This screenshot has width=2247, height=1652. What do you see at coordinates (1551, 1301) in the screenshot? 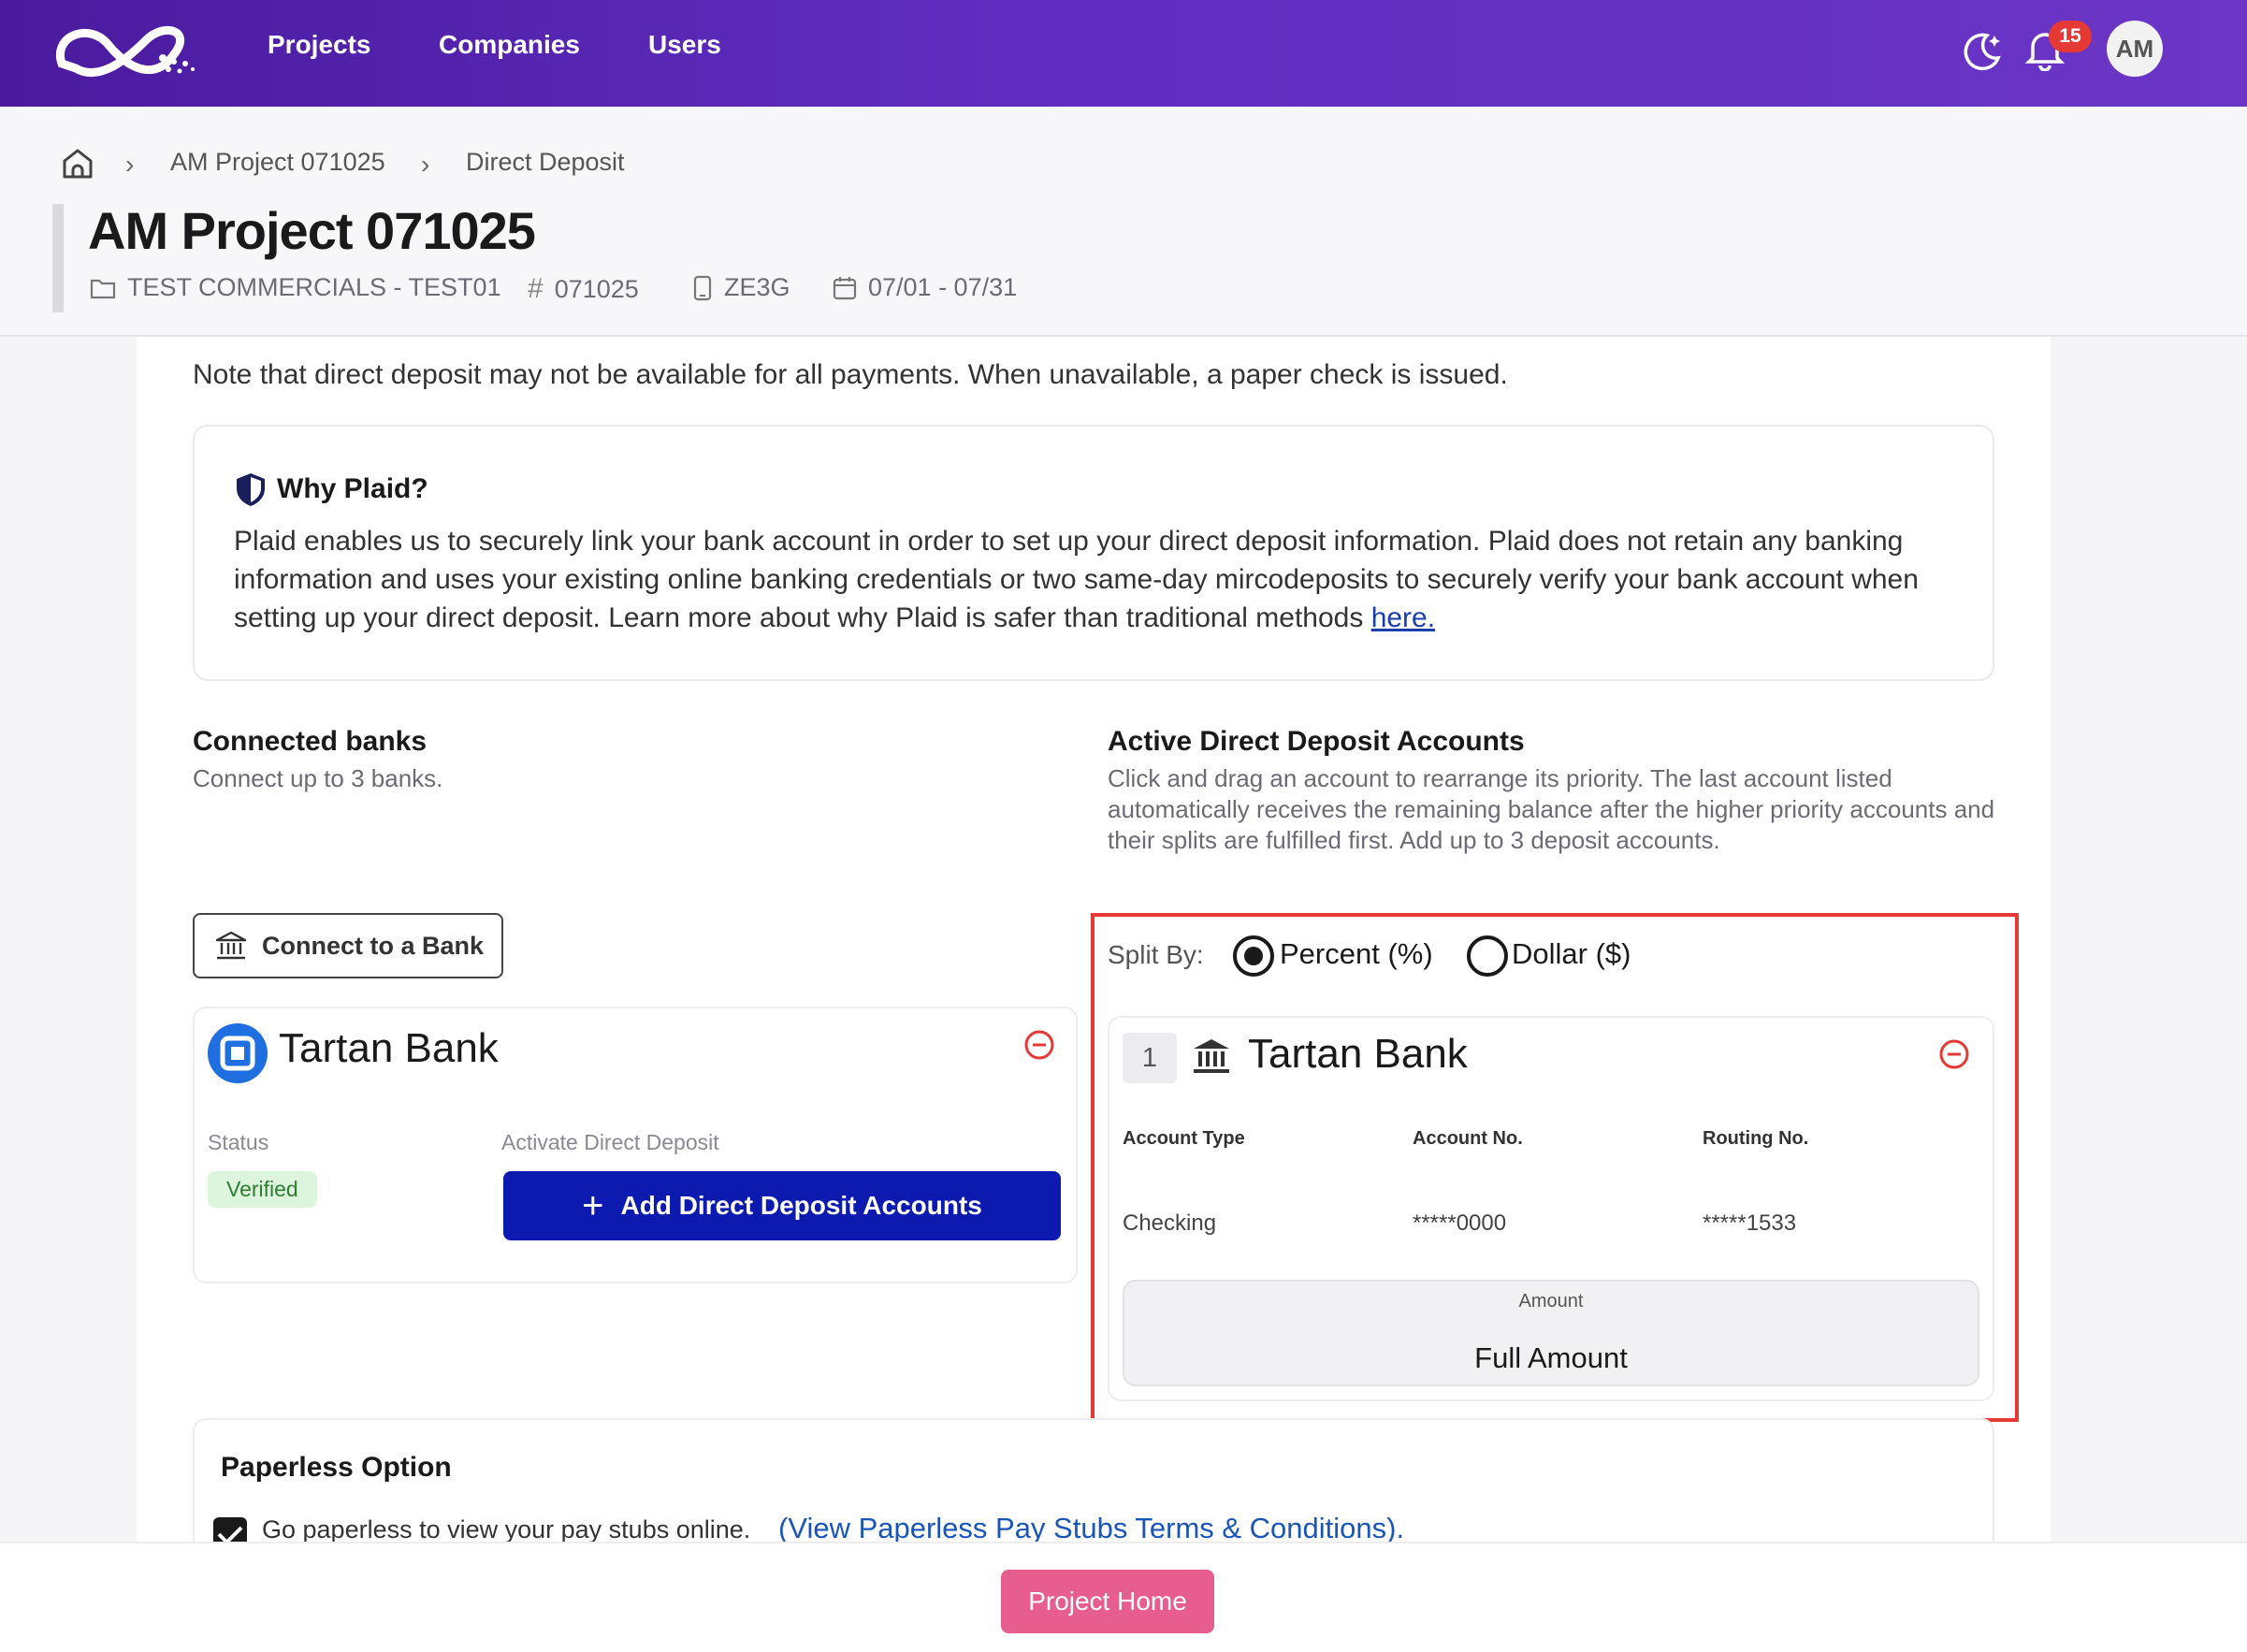
I see `amount-label: Amount` at bounding box center [1551, 1301].